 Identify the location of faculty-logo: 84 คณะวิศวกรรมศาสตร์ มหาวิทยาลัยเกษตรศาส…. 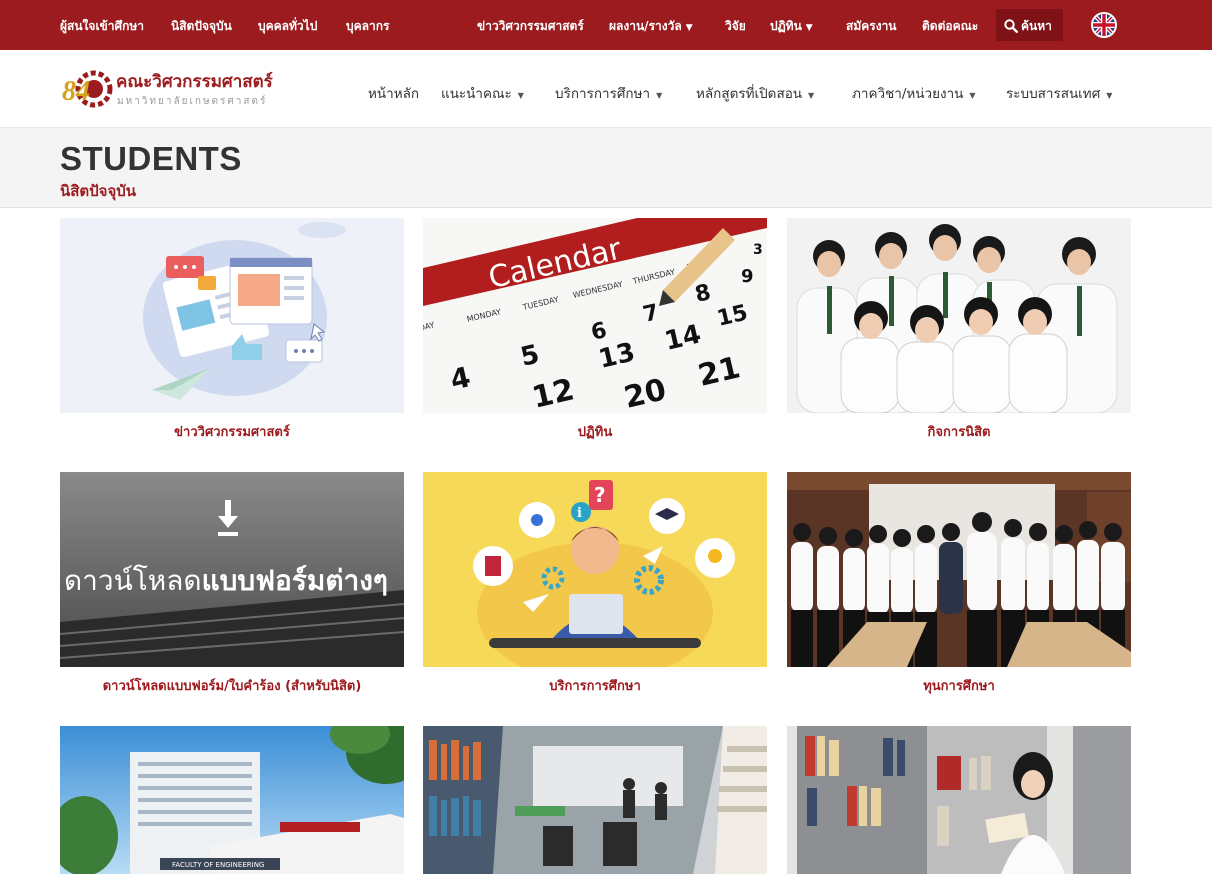
(185, 89).